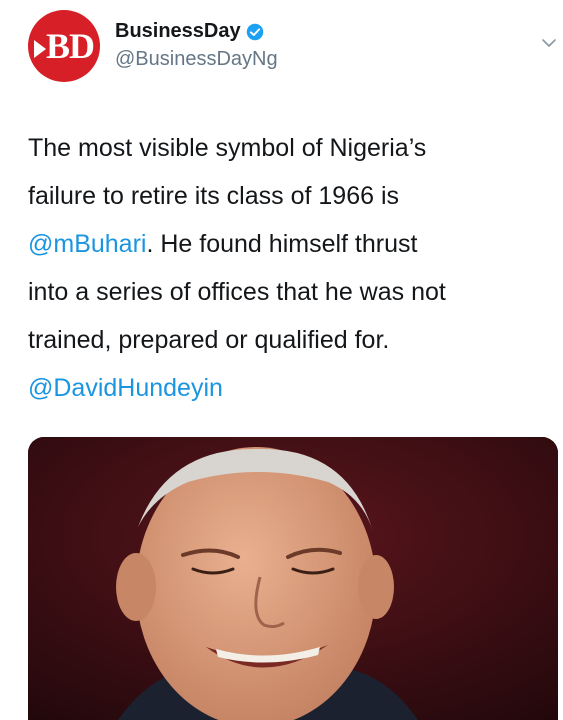 This screenshot has width=563, height=720. What do you see at coordinates (292, 50) in the screenshot?
I see `tweet-header: BD BusinessDay @BusinessDayNg` at bounding box center [292, 50].